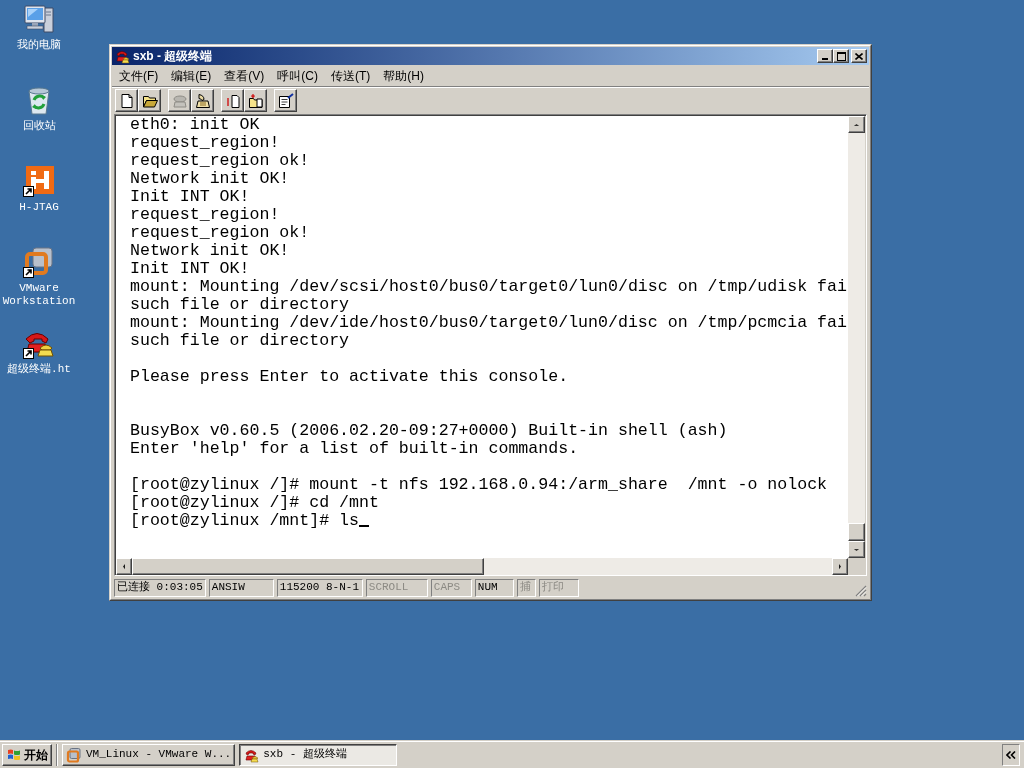 The image size is (1024, 768). I want to click on desktop-icon-label: 超级终端.ht, so click(39, 369).